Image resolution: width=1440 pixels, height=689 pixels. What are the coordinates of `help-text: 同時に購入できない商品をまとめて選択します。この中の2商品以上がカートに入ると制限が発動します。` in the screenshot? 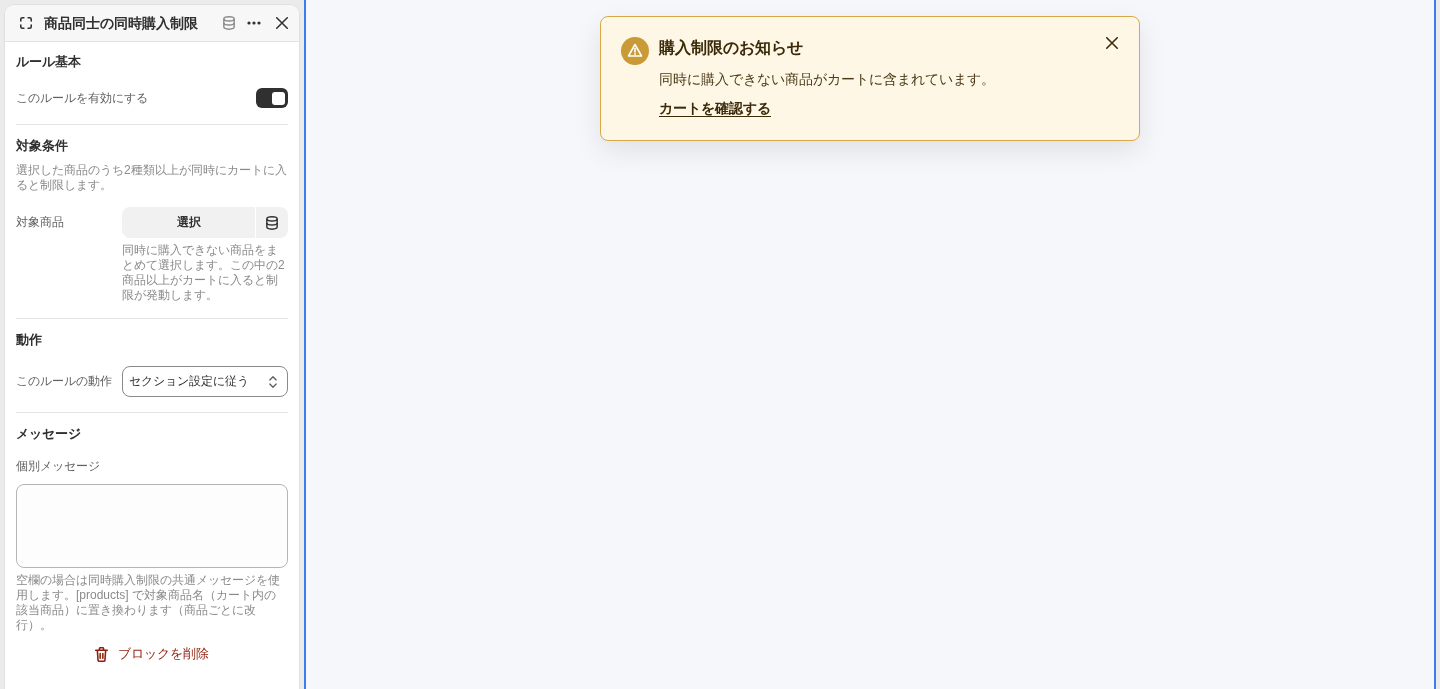 It's located at (204, 273).